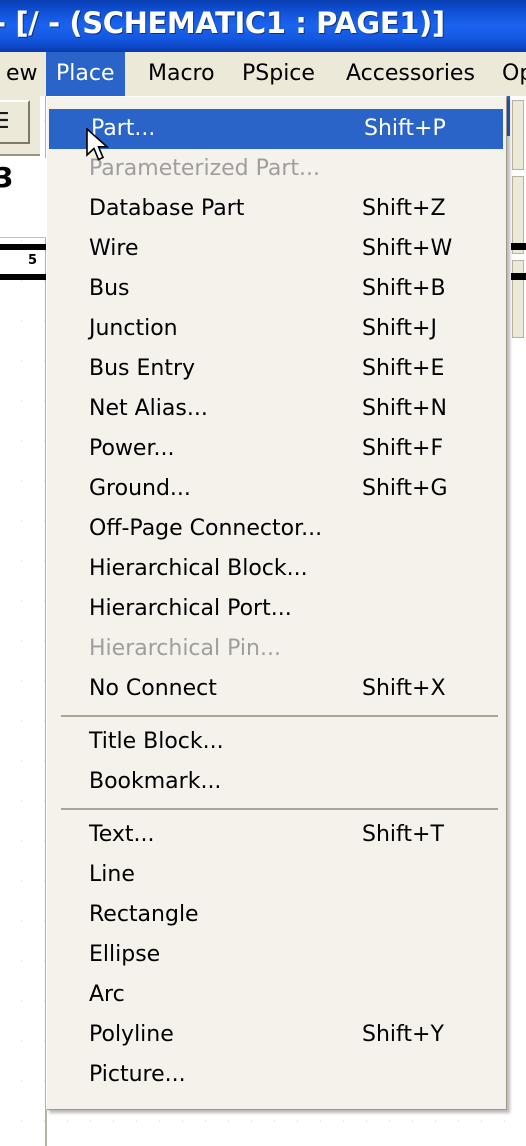 The image size is (526, 1146). I want to click on menu-item-shortcut: Shift+G, so click(405, 488).